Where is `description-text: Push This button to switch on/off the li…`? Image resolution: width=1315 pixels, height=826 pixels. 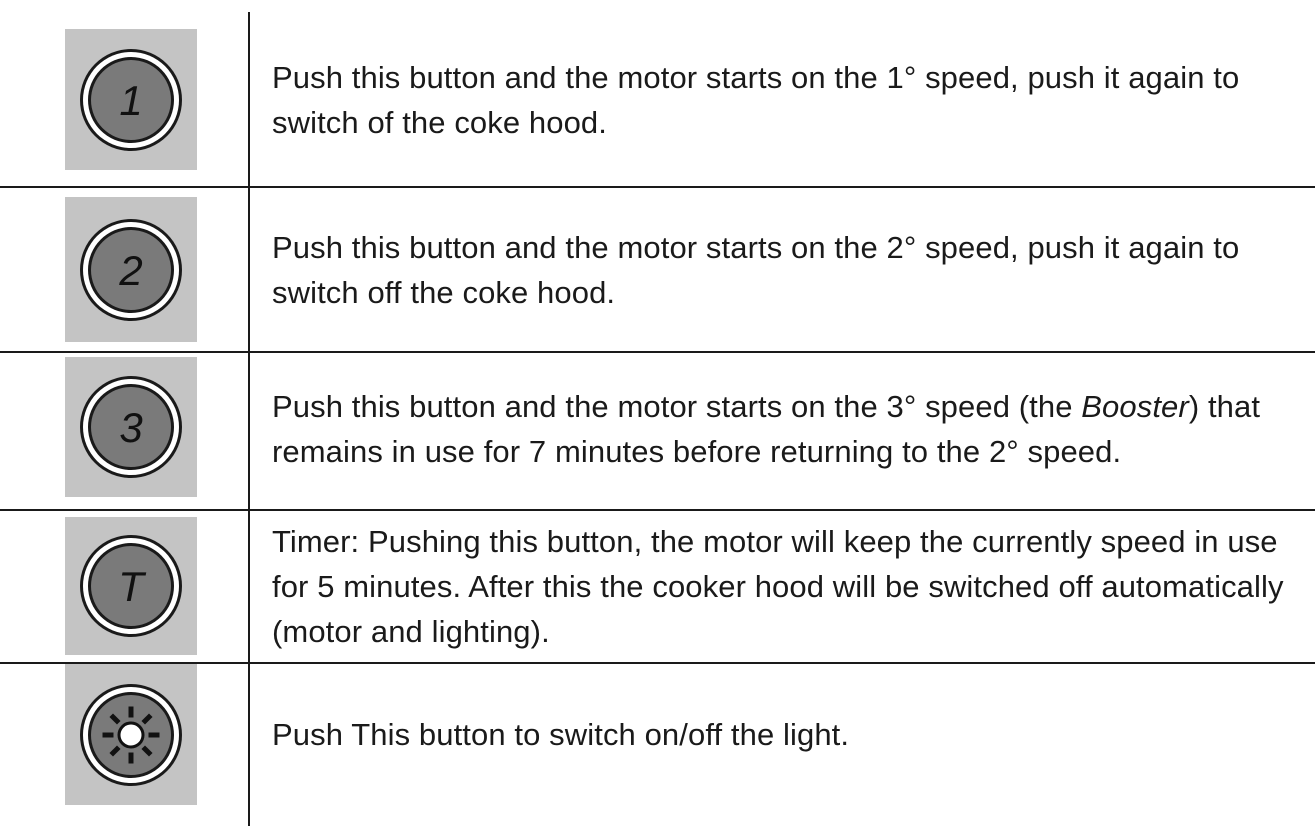
description-text: Push This button to switch on/off the li… is located at coordinates (561, 734).